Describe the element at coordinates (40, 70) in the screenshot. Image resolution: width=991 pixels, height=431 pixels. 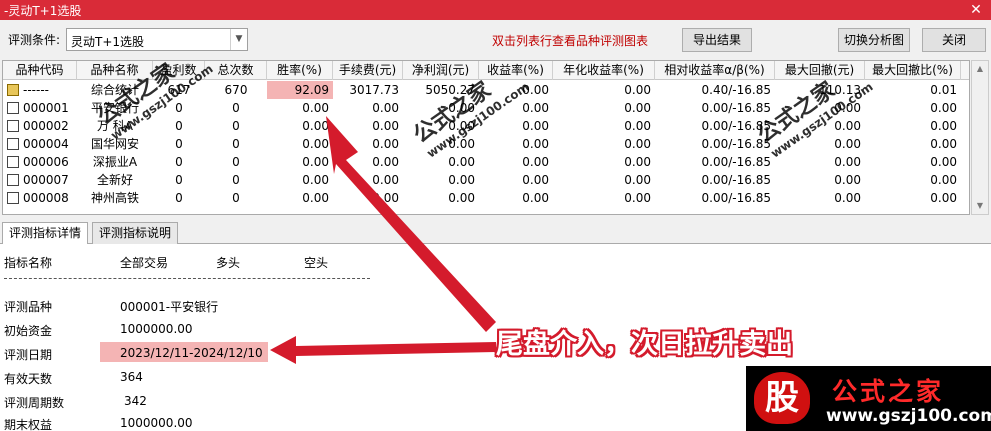
I see `column-header: 品种代码` at that location.